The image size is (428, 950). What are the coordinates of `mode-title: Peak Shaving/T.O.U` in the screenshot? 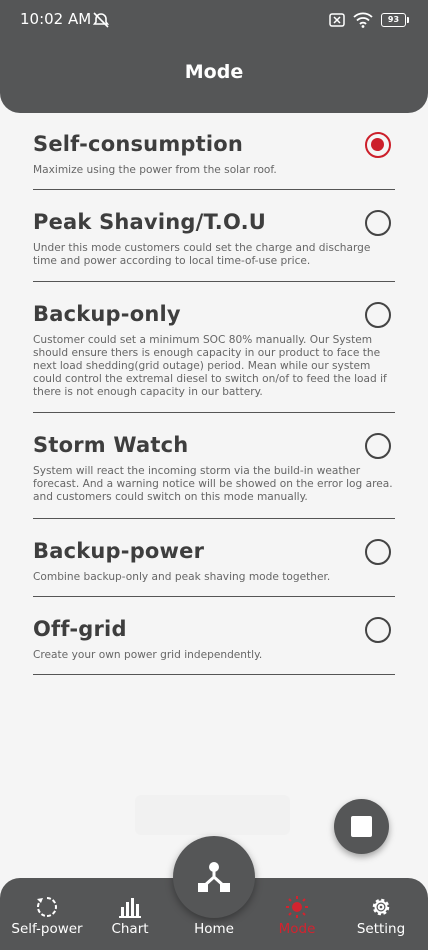 It's located at (150, 222).